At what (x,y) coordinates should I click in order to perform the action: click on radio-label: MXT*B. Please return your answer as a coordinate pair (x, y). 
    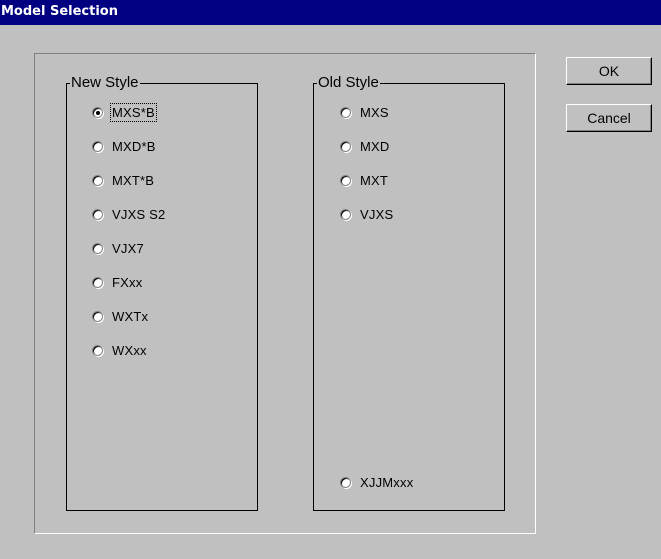
    Looking at the image, I should click on (133, 180).